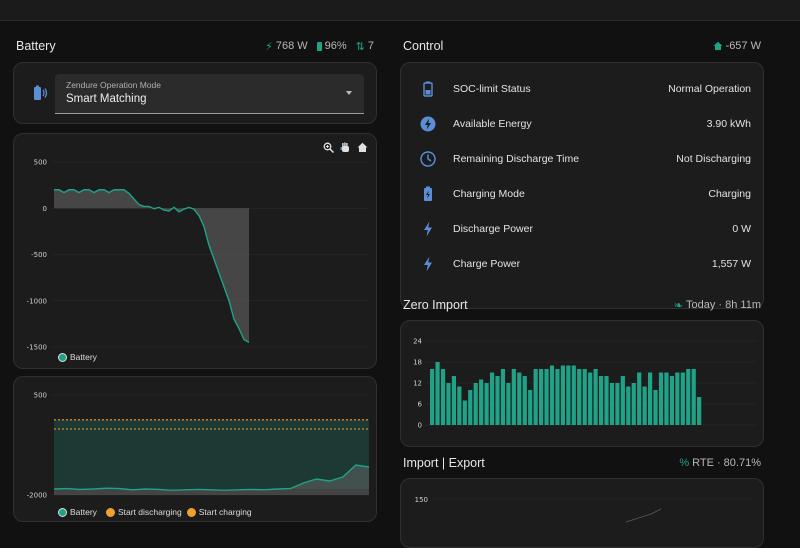 The width and height of the screenshot is (800, 548). I want to click on y-tick-label: 24, so click(417, 342).